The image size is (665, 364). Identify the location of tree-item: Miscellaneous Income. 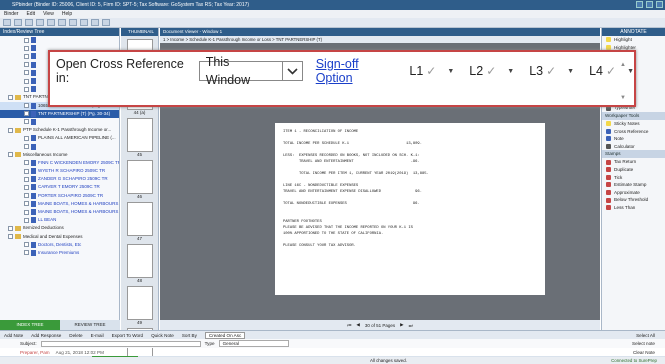
(59, 155).